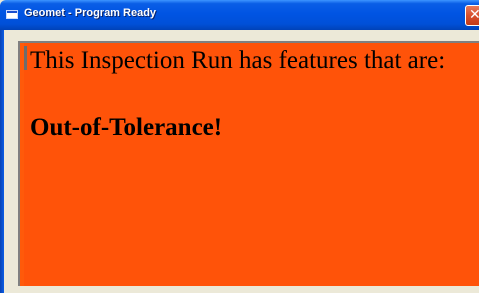 This screenshot has width=479, height=293. I want to click on close-button: ✕, so click(472, 15).